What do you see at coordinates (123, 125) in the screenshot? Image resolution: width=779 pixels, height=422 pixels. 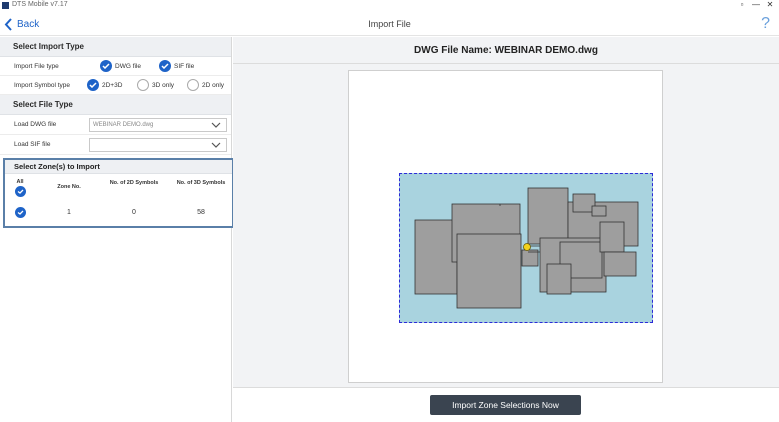 I see `dwg-file-value: WEBINAR DEMO.dwg` at bounding box center [123, 125].